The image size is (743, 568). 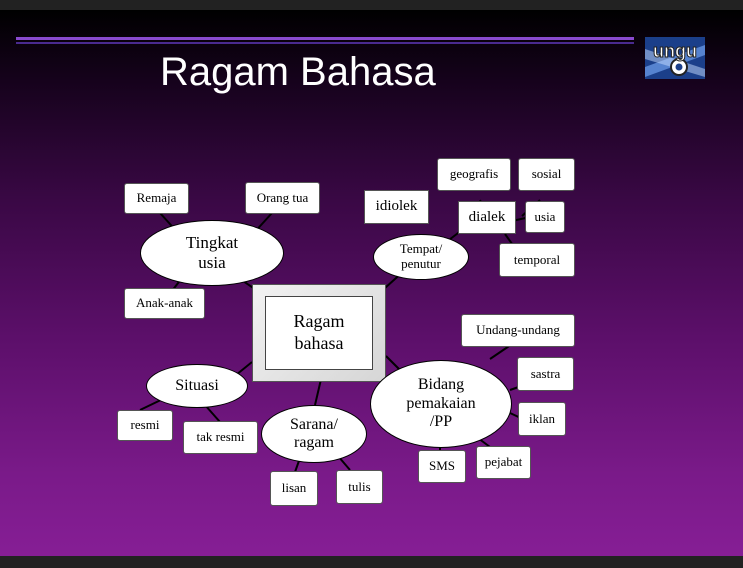 What do you see at coordinates (474, 174) in the screenshot?
I see `leaf-geografis: geografis` at bounding box center [474, 174].